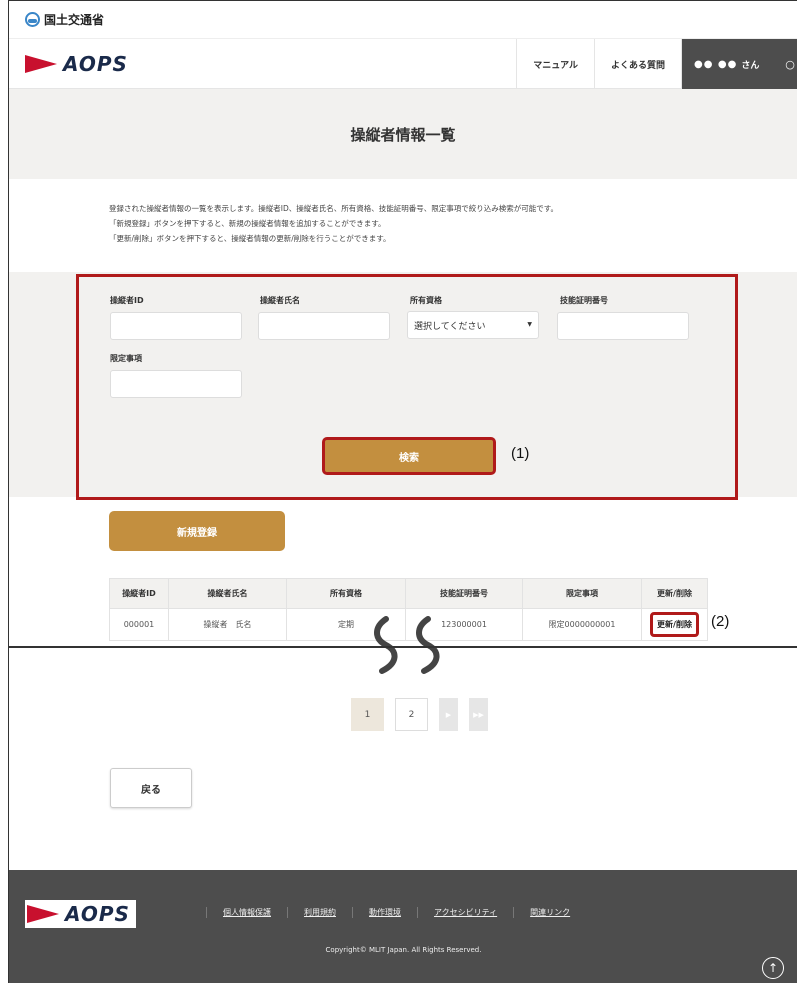 The height and width of the screenshot is (983, 797). What do you see at coordinates (582, 624) in the screenshot?
I see `cell-restriction: 限定0000000001` at bounding box center [582, 624].